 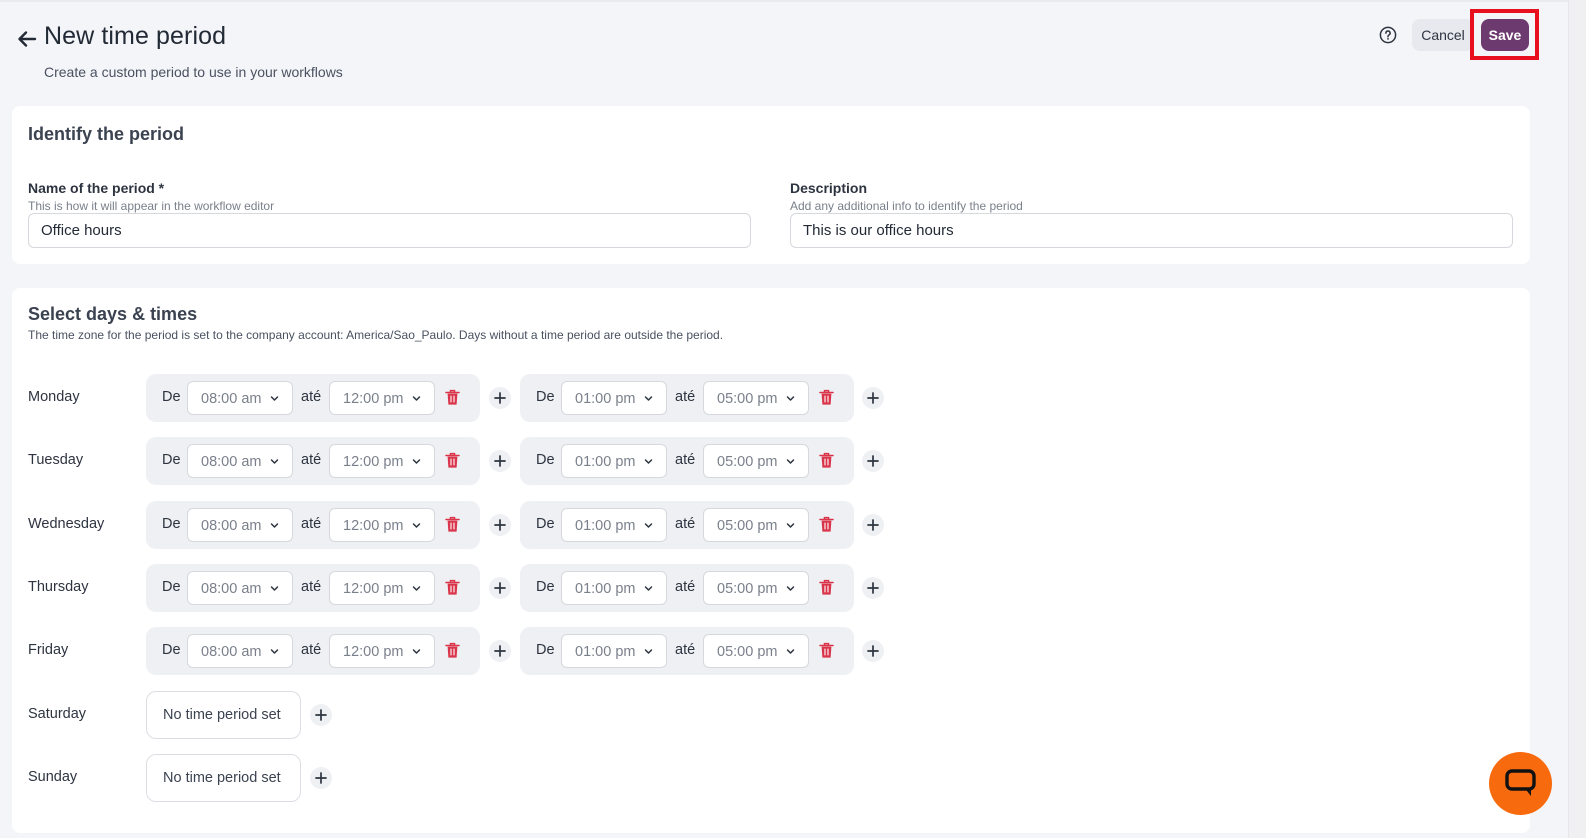 What do you see at coordinates (1443, 35) in the screenshot?
I see `cancel-button: Cancel` at bounding box center [1443, 35].